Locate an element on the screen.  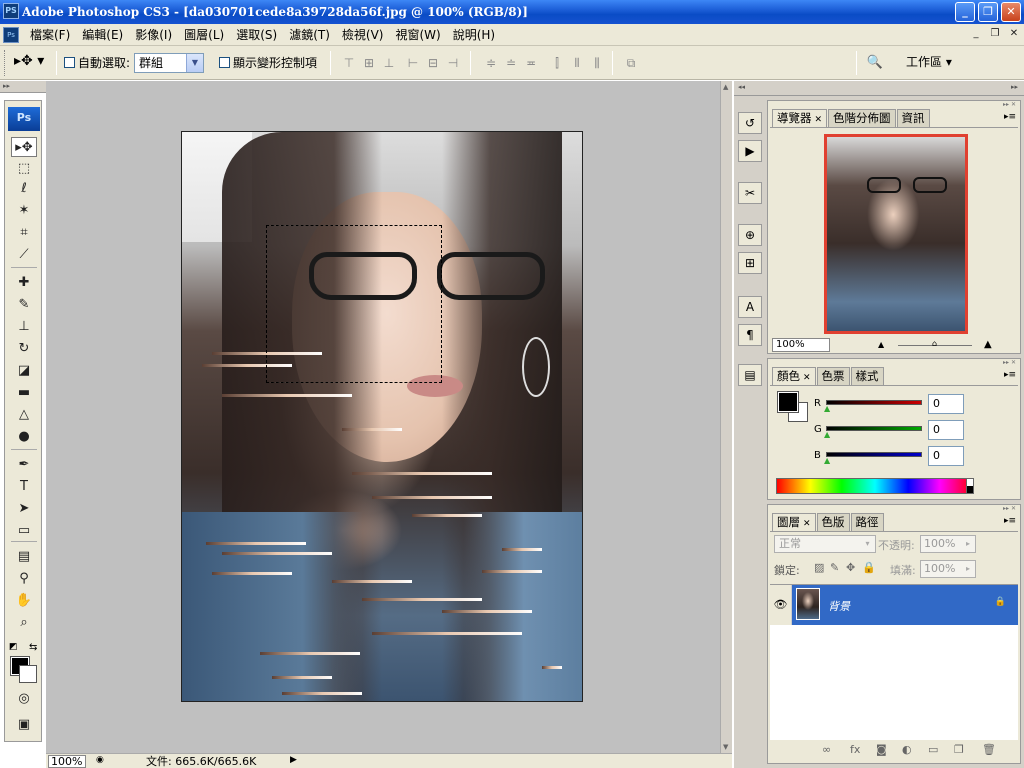
distribute-bottom-icon: ≖ is located at coordinates (531, 63).